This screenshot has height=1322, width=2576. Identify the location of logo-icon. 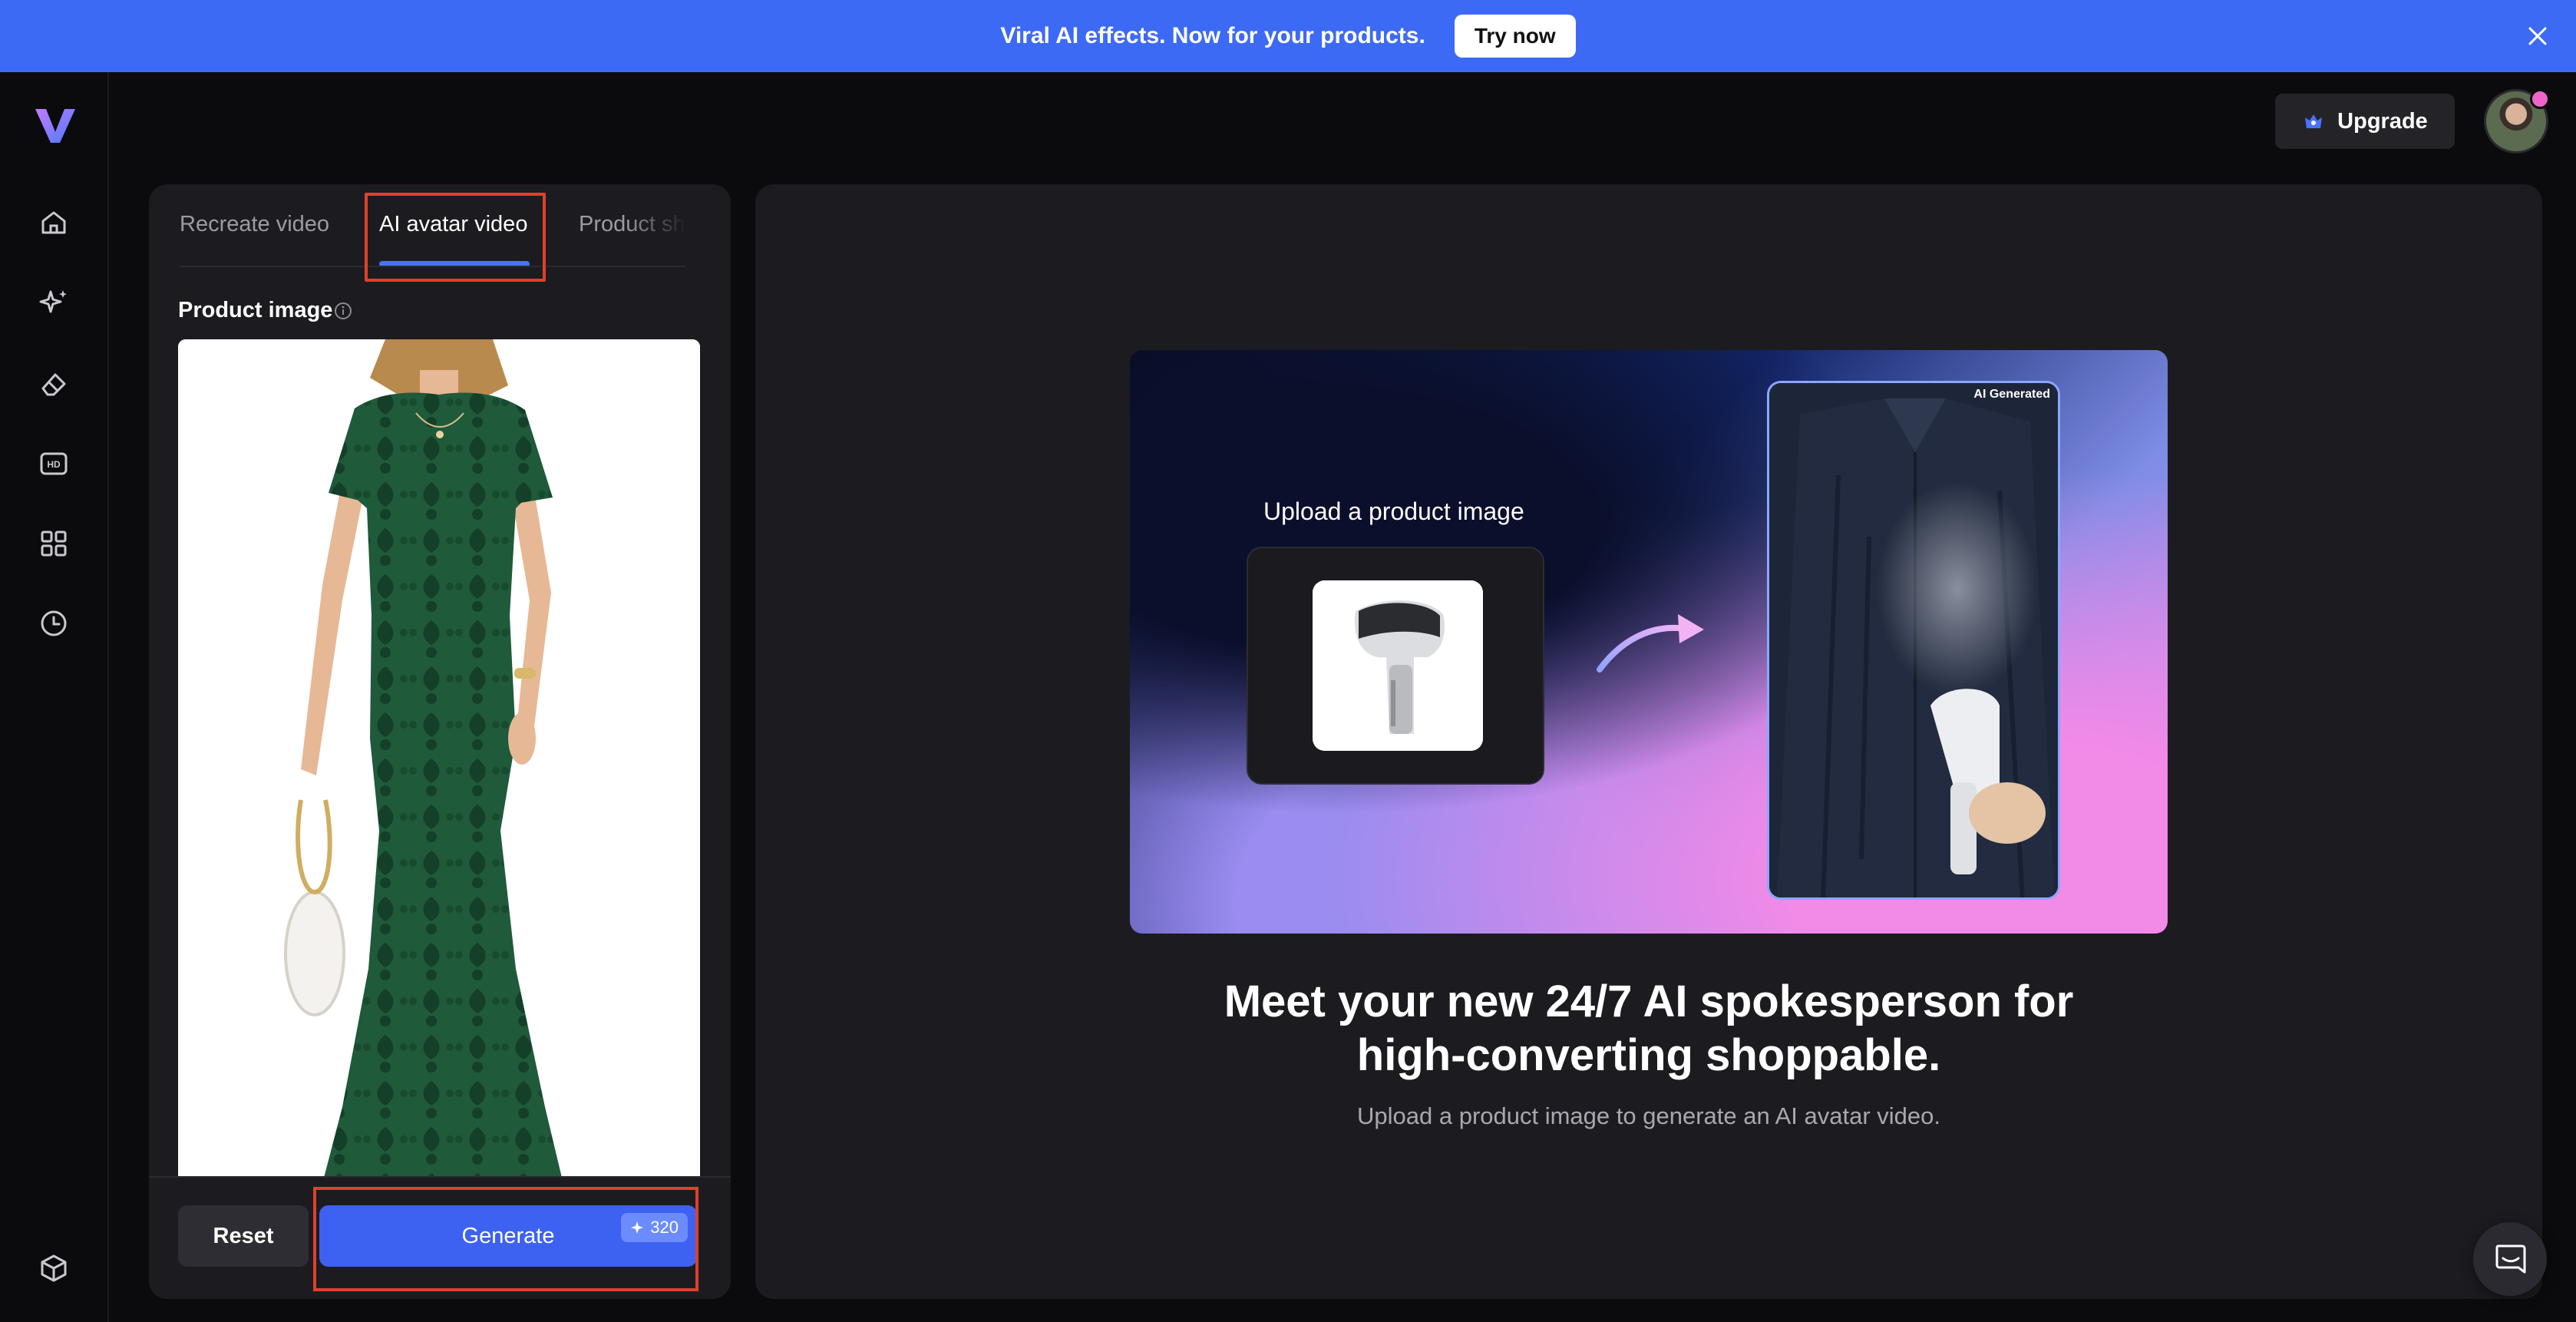
(55, 126).